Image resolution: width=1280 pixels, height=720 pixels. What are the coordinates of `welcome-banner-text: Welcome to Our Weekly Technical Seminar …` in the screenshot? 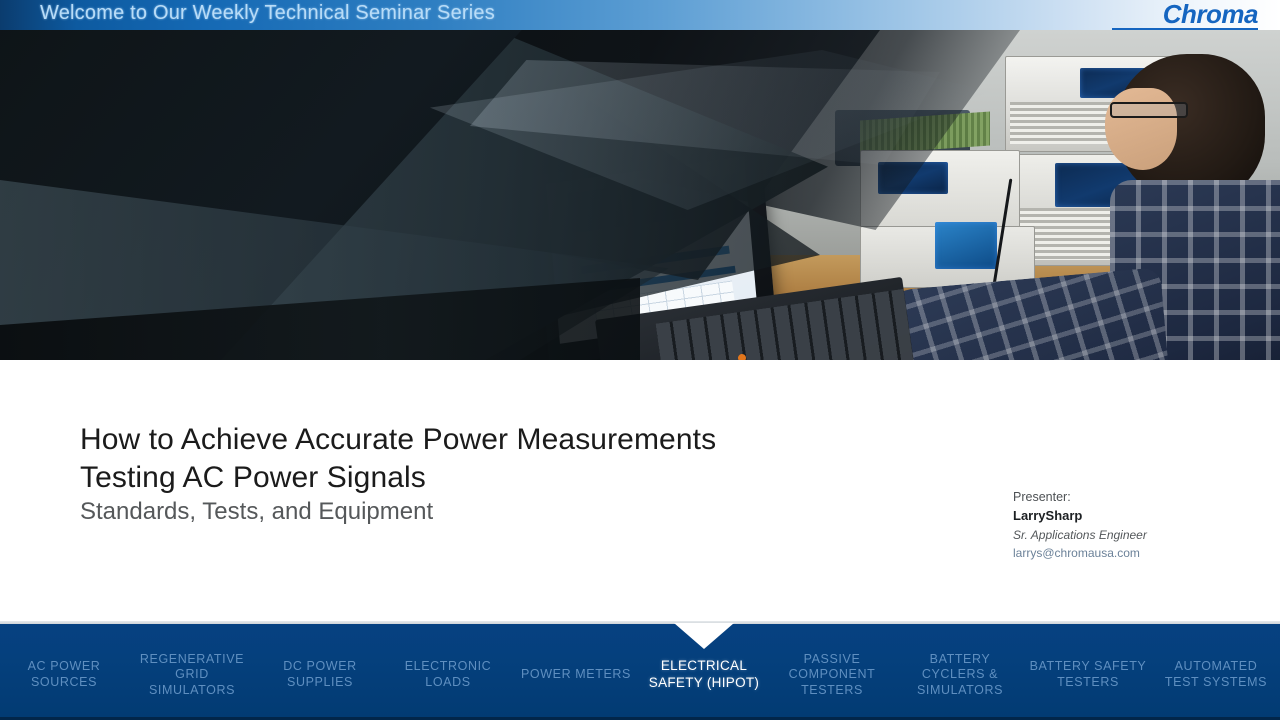 It's located at (267, 13).